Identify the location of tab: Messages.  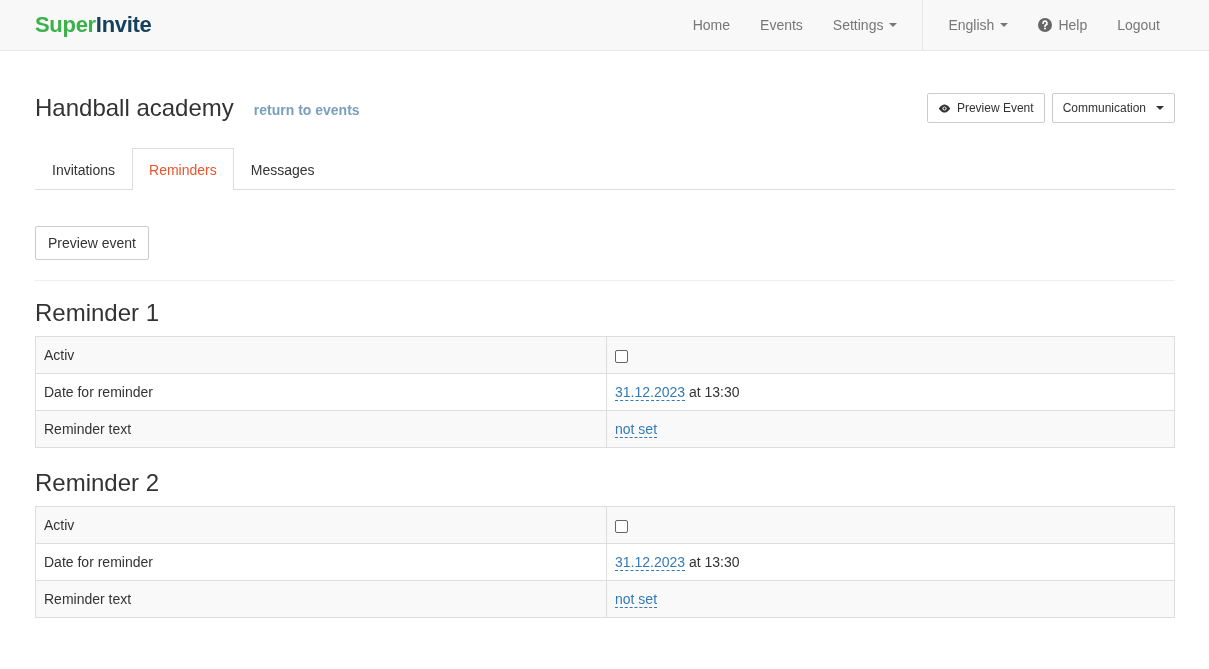
(282, 169).